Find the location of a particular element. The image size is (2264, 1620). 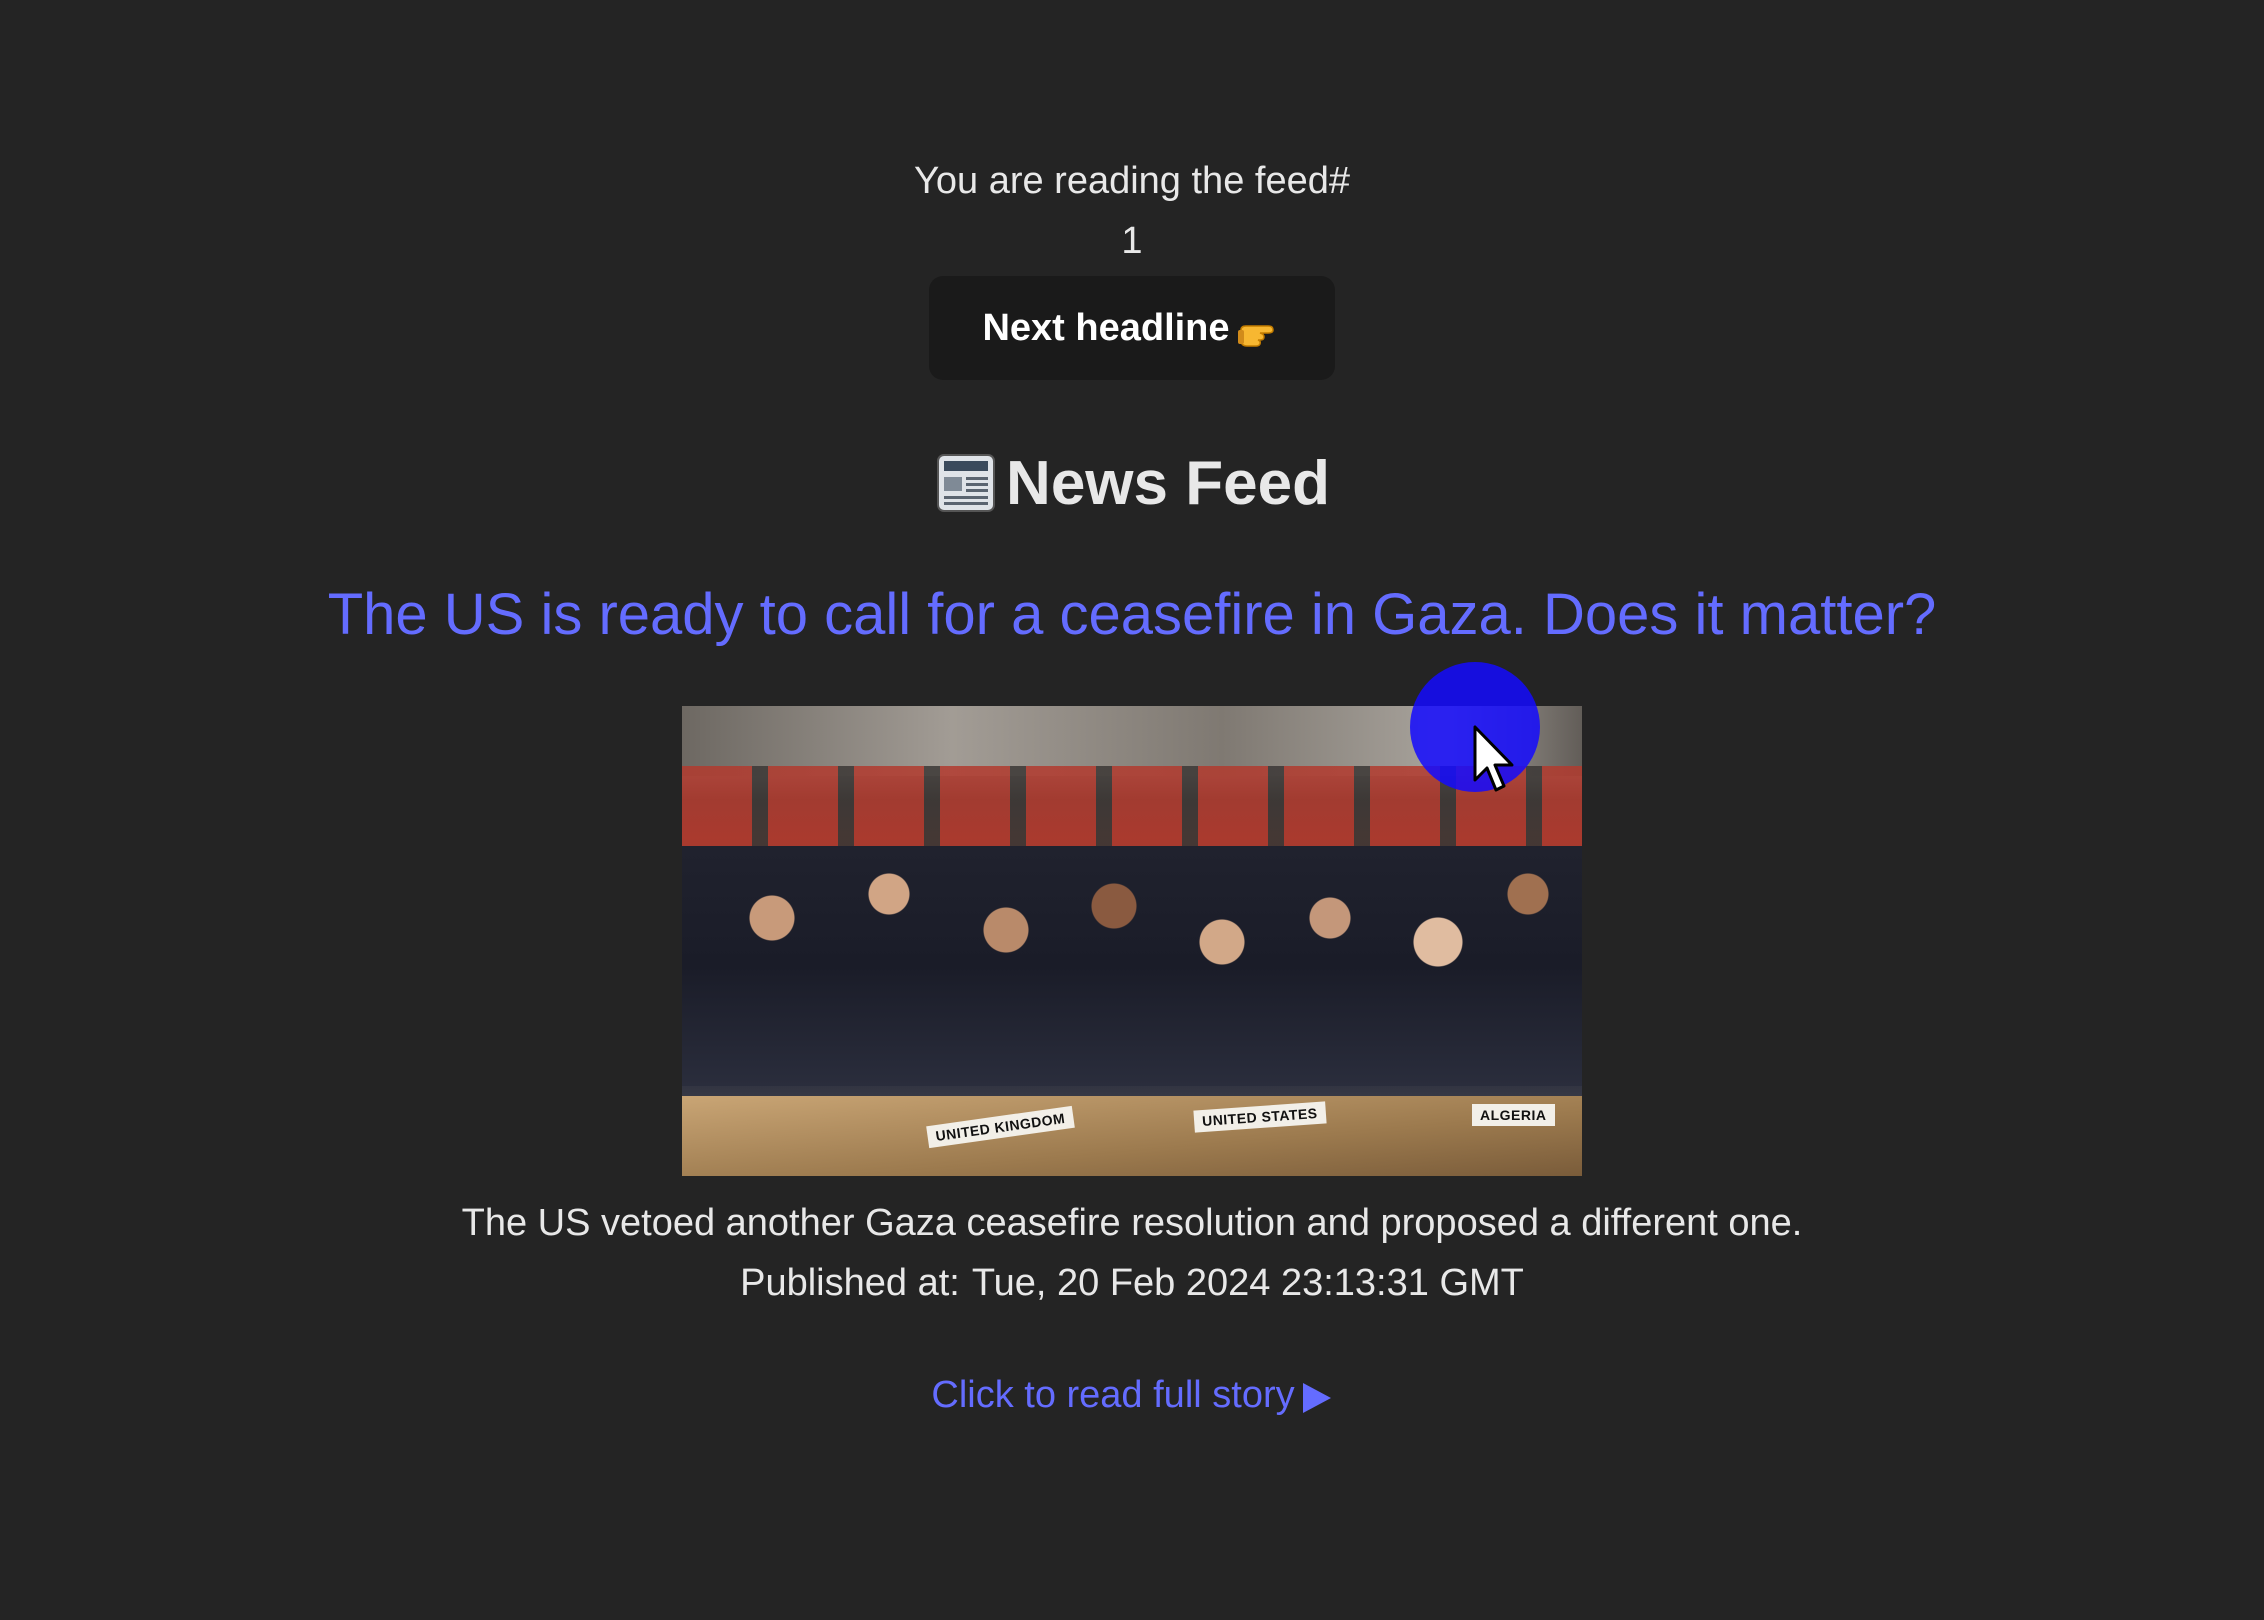

next-headline-label: Next headline is located at coordinates (1106, 327).